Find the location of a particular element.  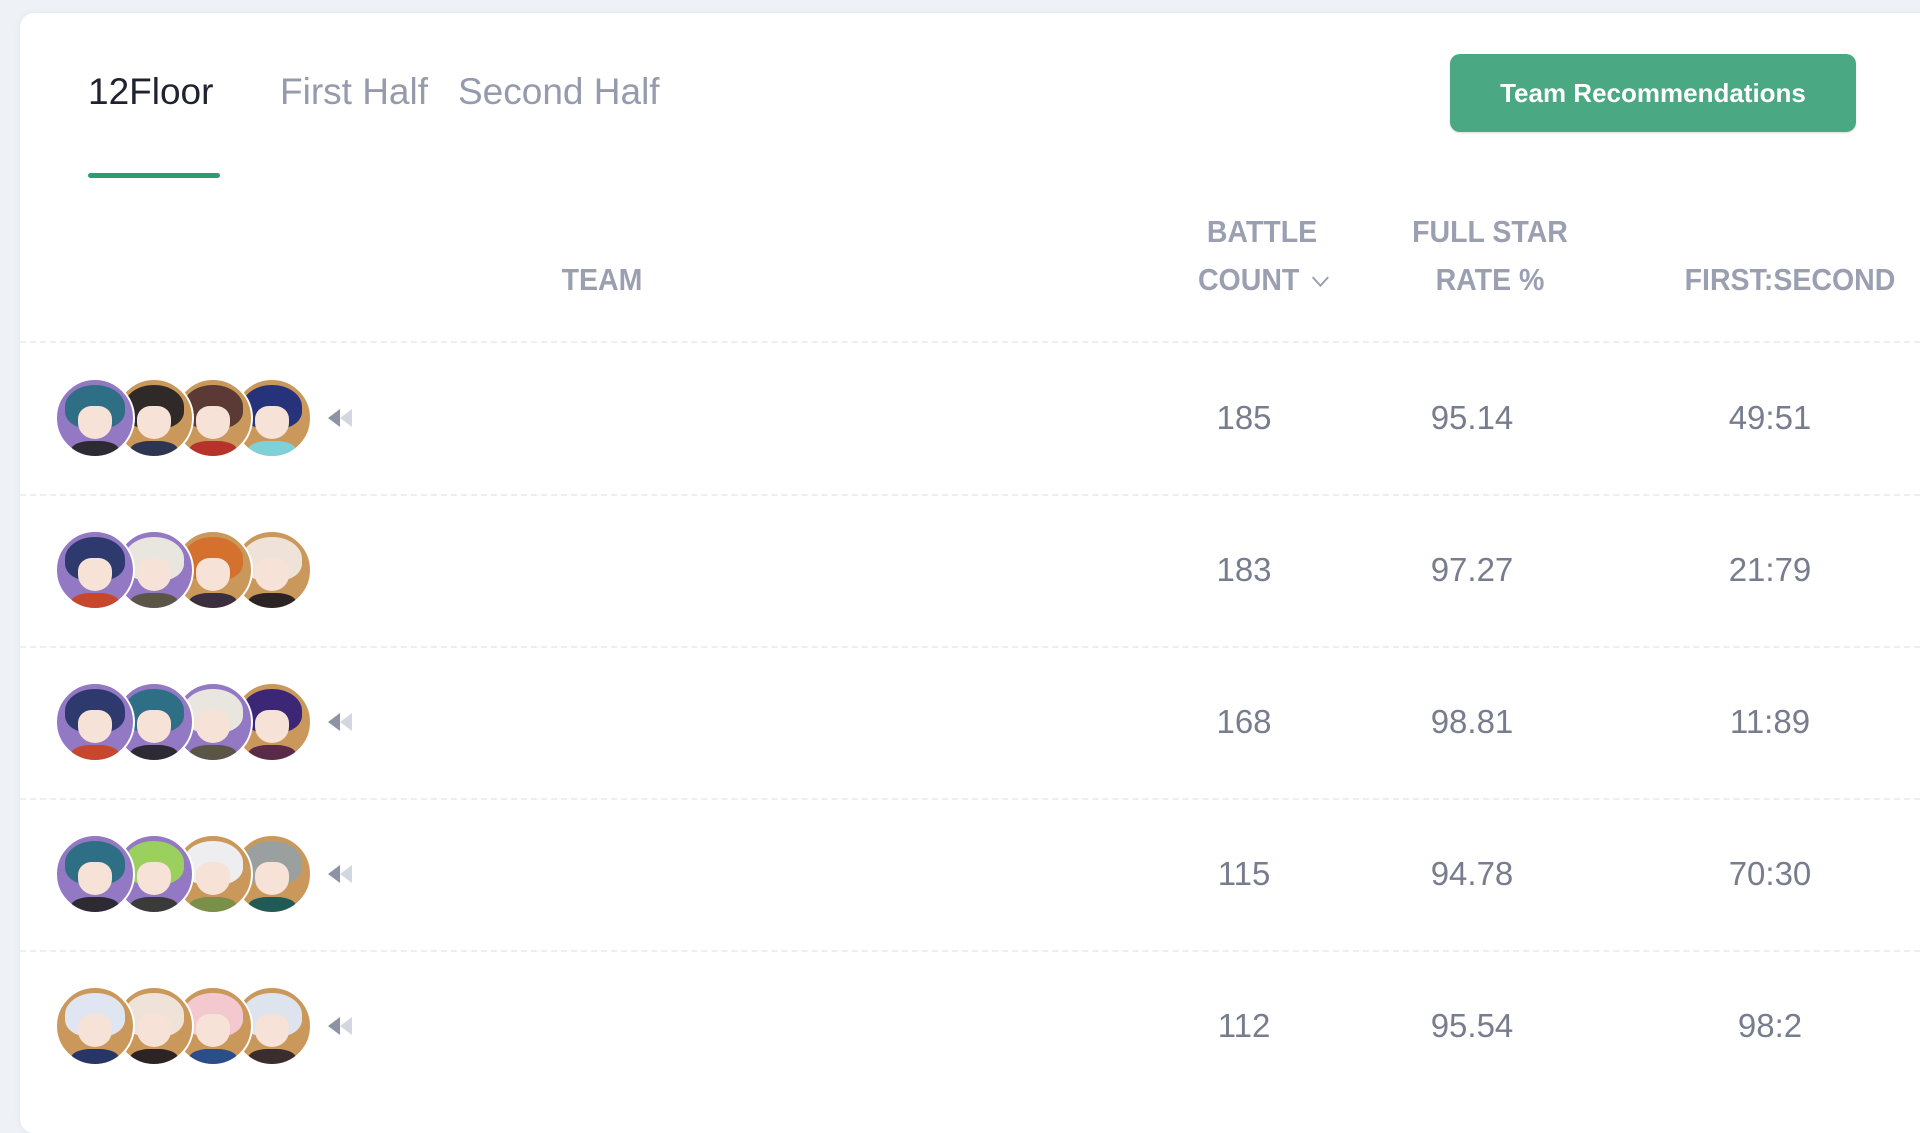

table-row: 115 94.78 70:30 is located at coordinates (970, 874).